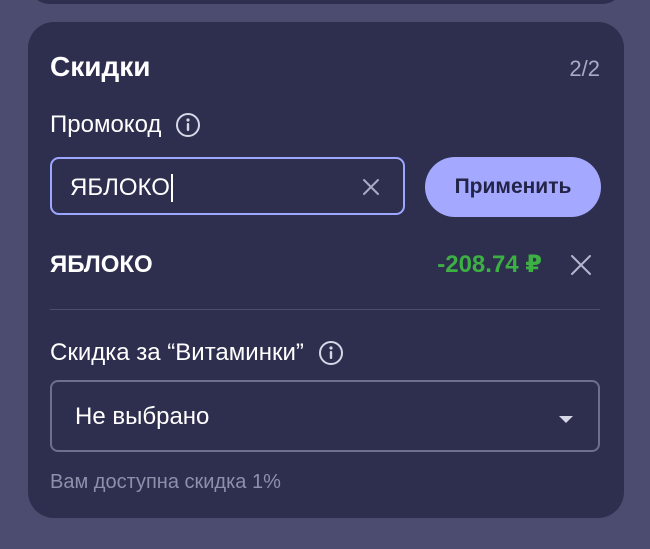  I want to click on section-title: Скидки, so click(100, 66).